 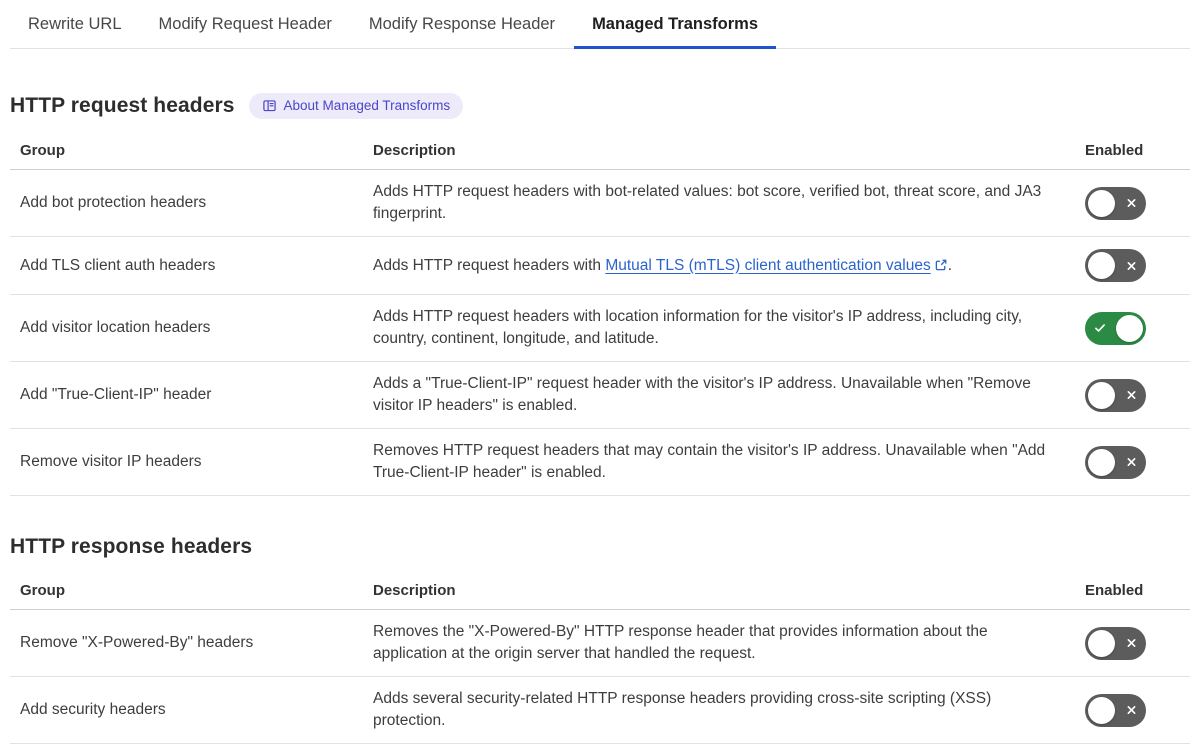 I want to click on book-icon, so click(x=269, y=106).